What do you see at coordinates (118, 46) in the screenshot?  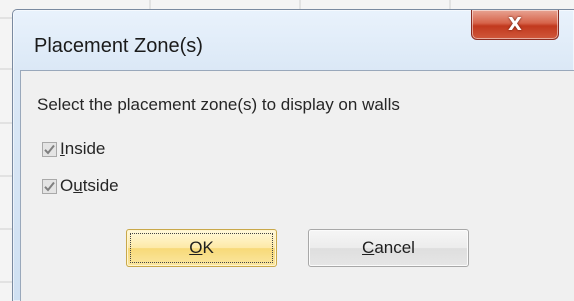 I see `dialog-title: Placement Zone(s)` at bounding box center [118, 46].